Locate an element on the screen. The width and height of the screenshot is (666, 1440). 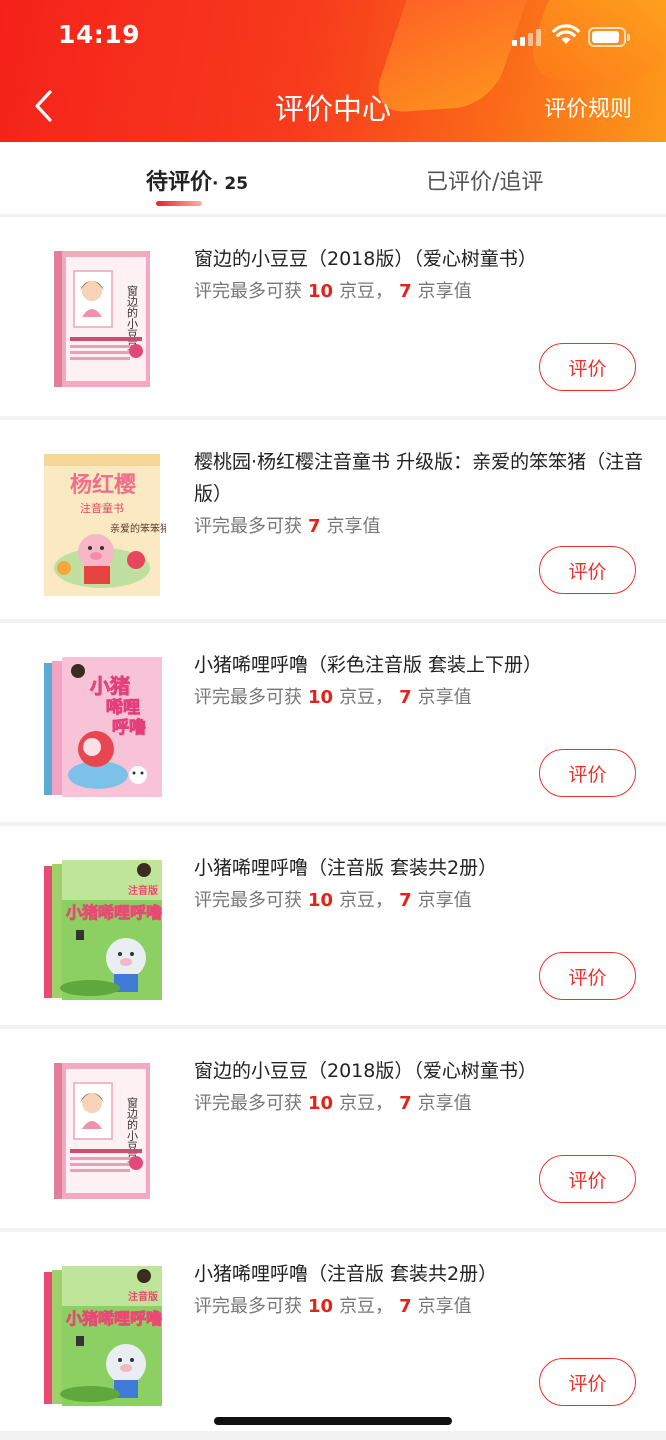
tab-pending-reviews: 待评价· 25 is located at coordinates (197, 184).